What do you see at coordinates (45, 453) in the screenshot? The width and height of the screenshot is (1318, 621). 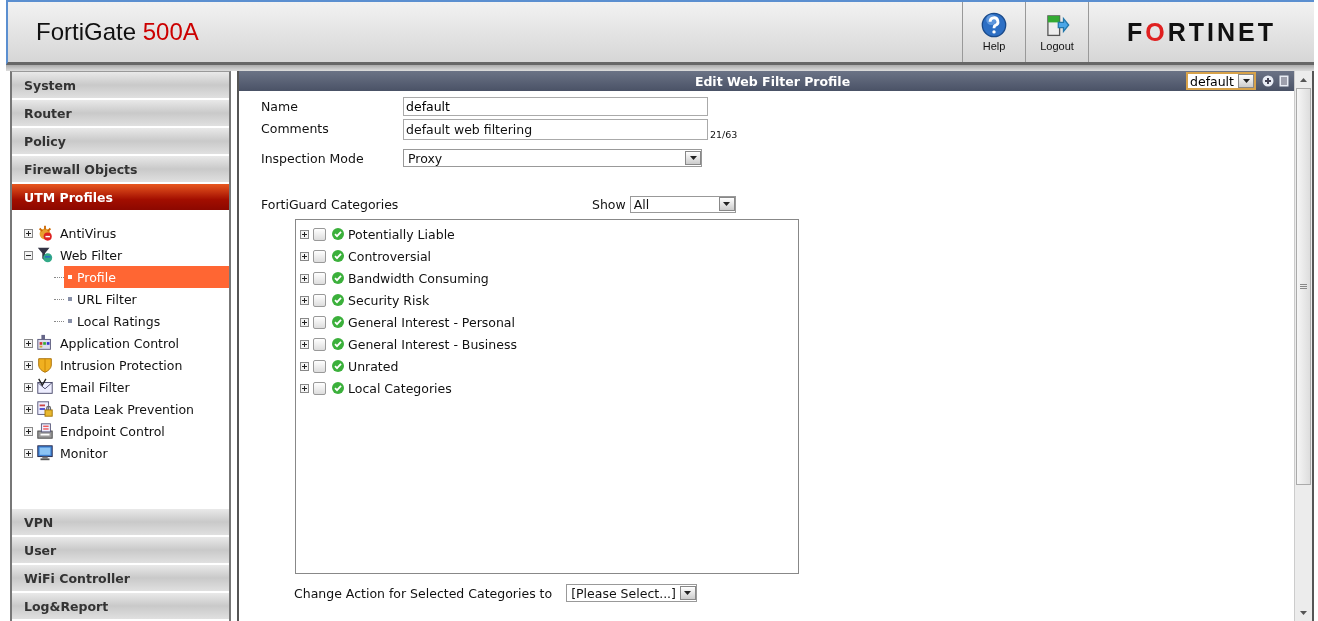 I see `monitor-icon` at bounding box center [45, 453].